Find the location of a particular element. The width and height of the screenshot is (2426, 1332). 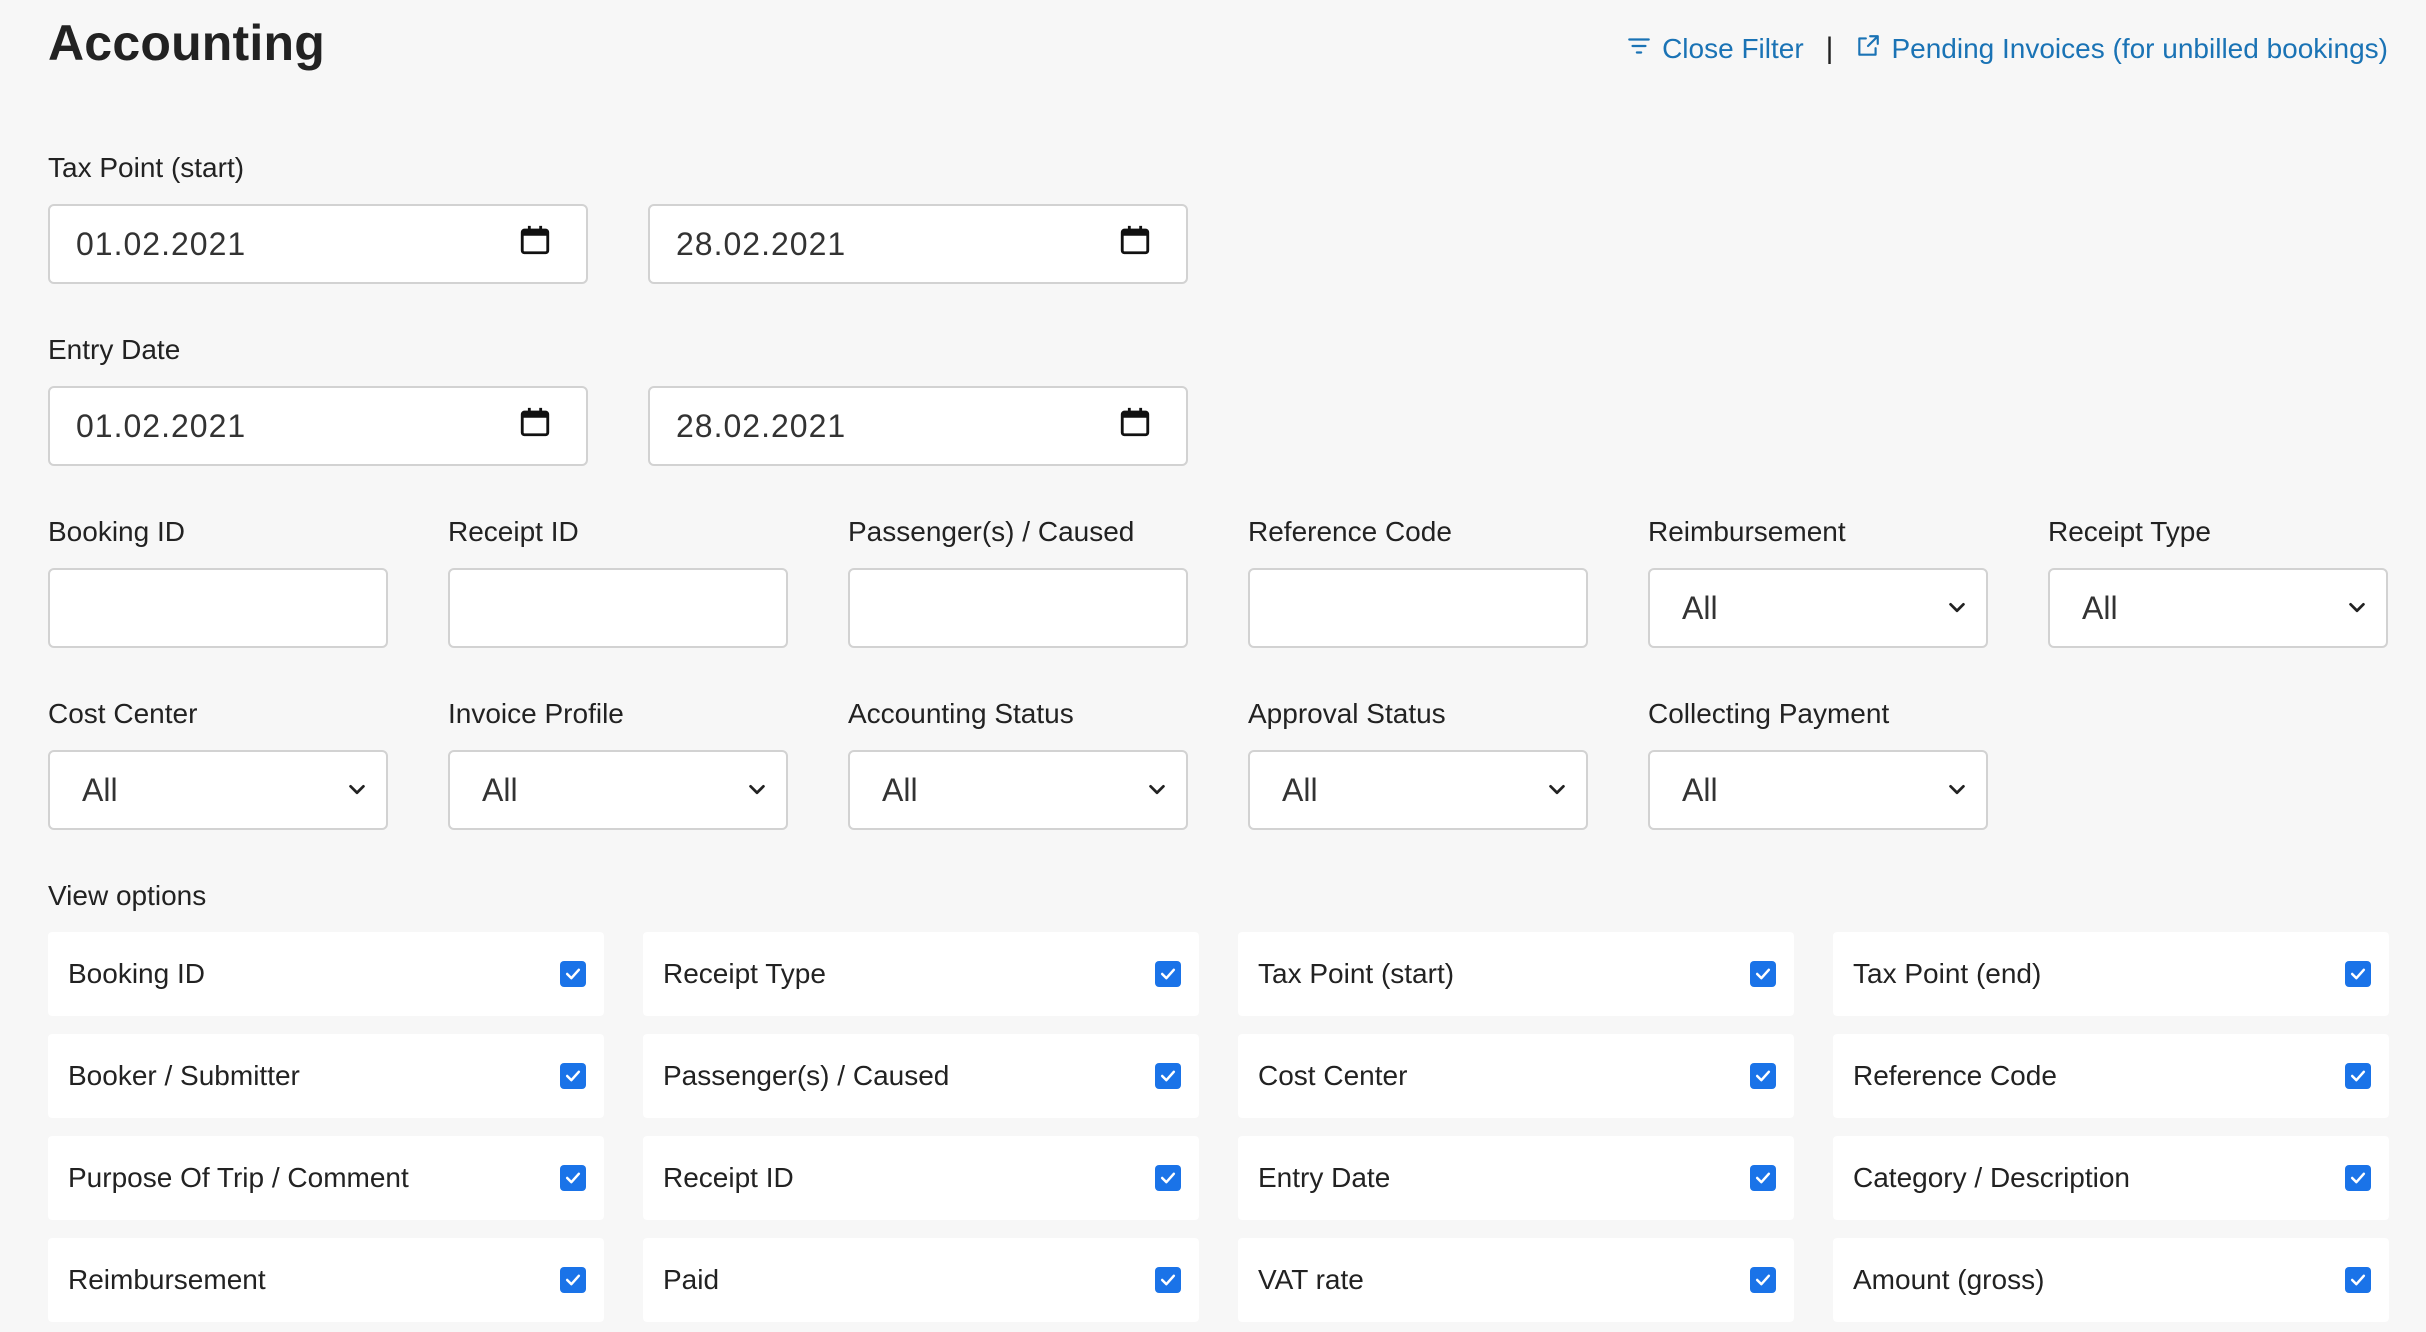

accounting-status-value: All is located at coordinates (900, 789).